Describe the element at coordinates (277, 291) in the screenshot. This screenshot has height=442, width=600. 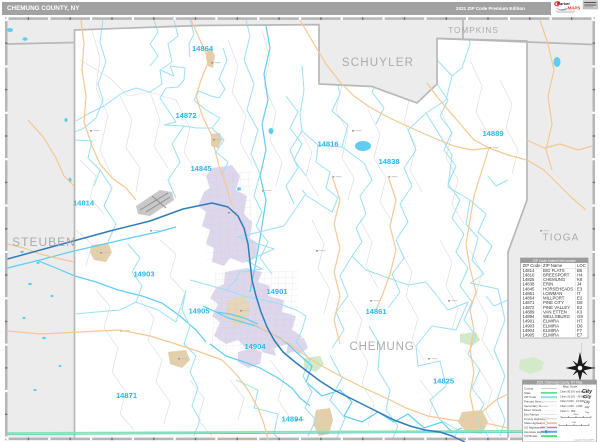
I see `svg-text: 14901` at that location.